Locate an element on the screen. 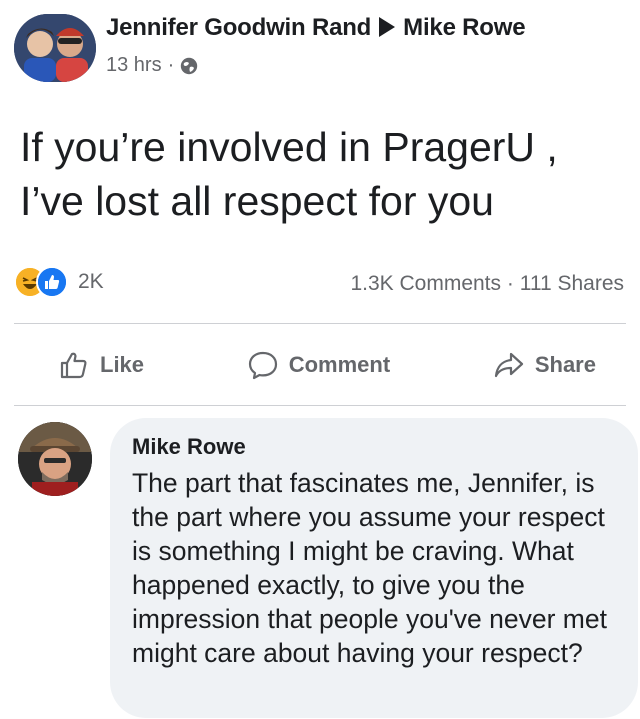 This screenshot has width=640, height=719. action-bar: Like Comment Share is located at coordinates (320, 365).